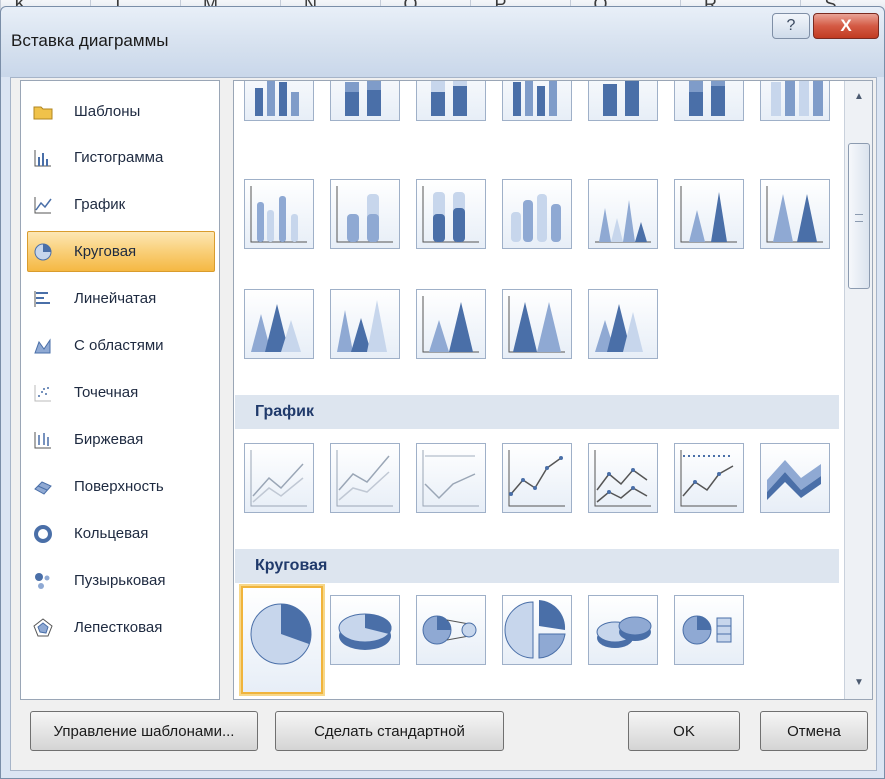 Image resolution: width=885 pixels, height=779 pixels. I want to click on category-label: С областями, so click(119, 345).